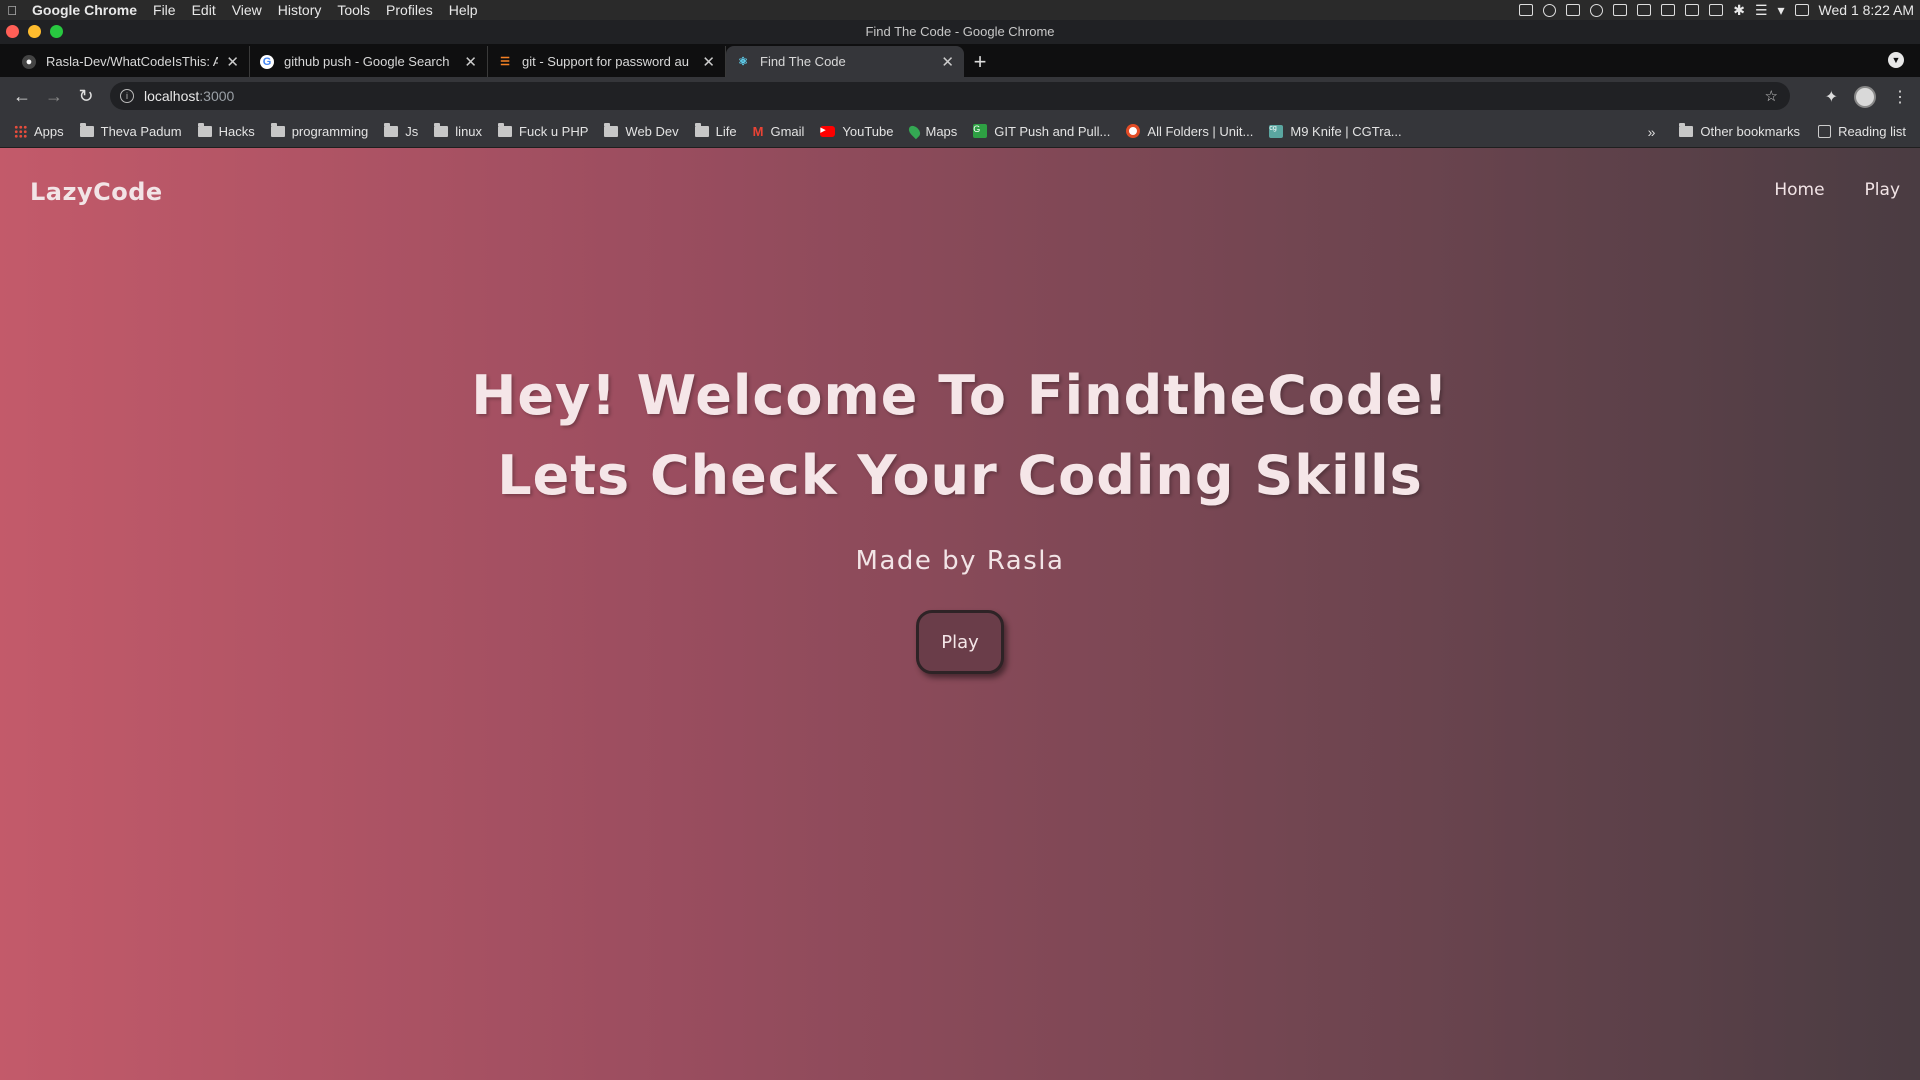 This screenshot has width=1920, height=1080. I want to click on bookmark-gmail: M Gmail, so click(779, 131).